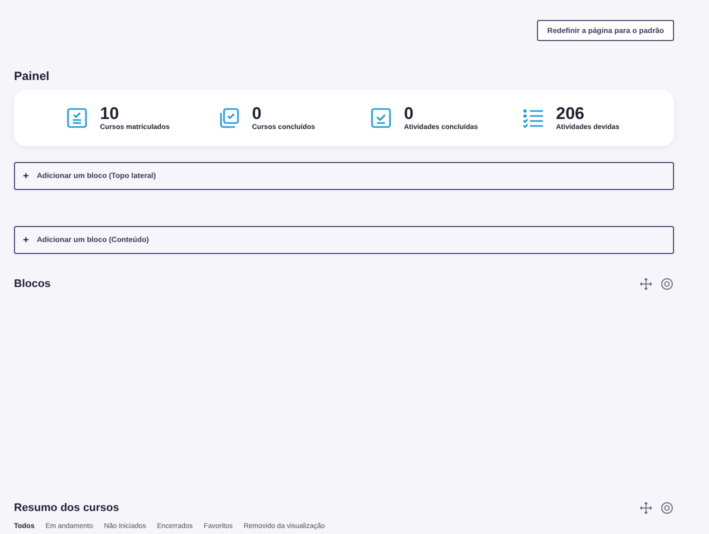 This screenshot has height=534, width=709. I want to click on stat-value: 206, so click(571, 113).